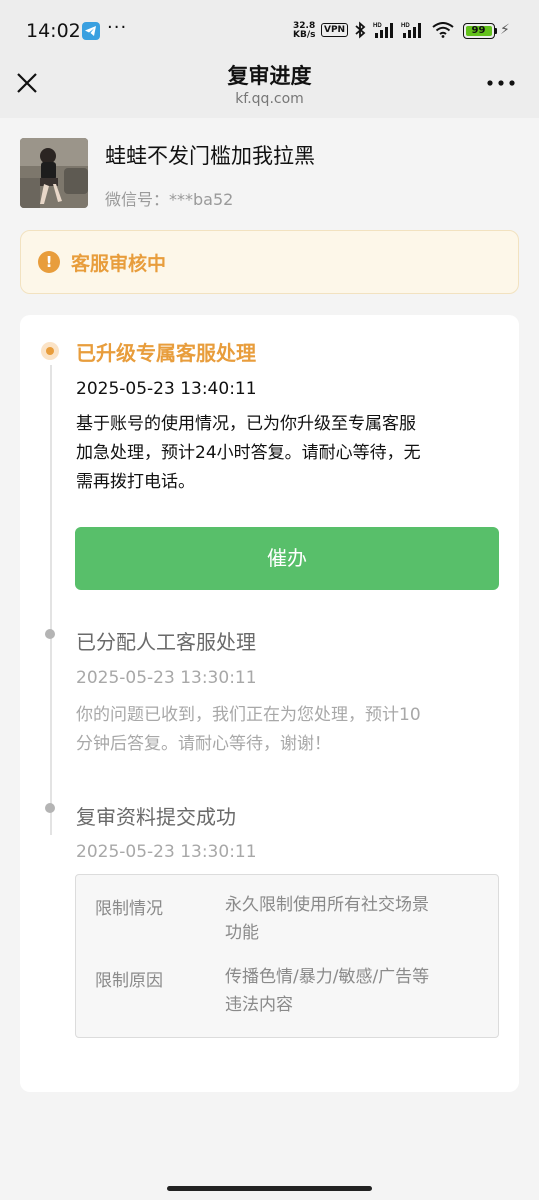 The height and width of the screenshot is (1200, 539). What do you see at coordinates (156, 817) in the screenshot?
I see `step-title: 复审资料提交成功` at bounding box center [156, 817].